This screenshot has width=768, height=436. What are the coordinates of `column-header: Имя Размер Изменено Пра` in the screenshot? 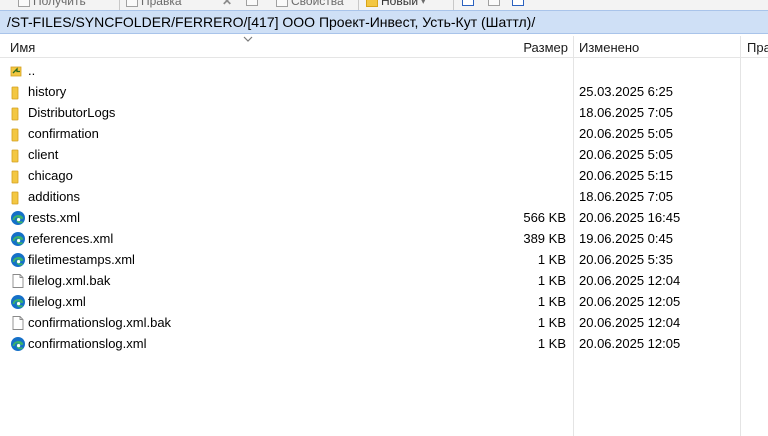 It's located at (384, 47).